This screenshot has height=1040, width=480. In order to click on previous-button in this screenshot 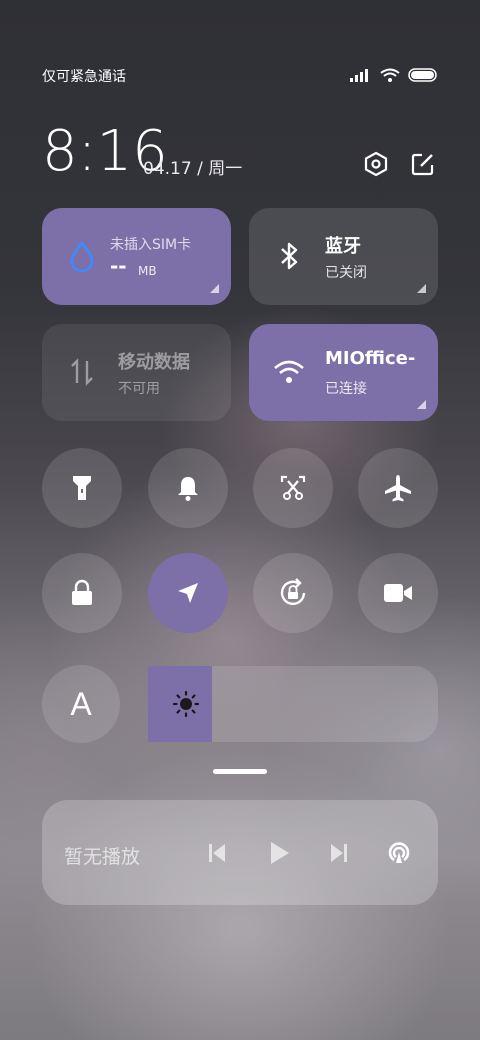, I will do `click(217, 853)`.